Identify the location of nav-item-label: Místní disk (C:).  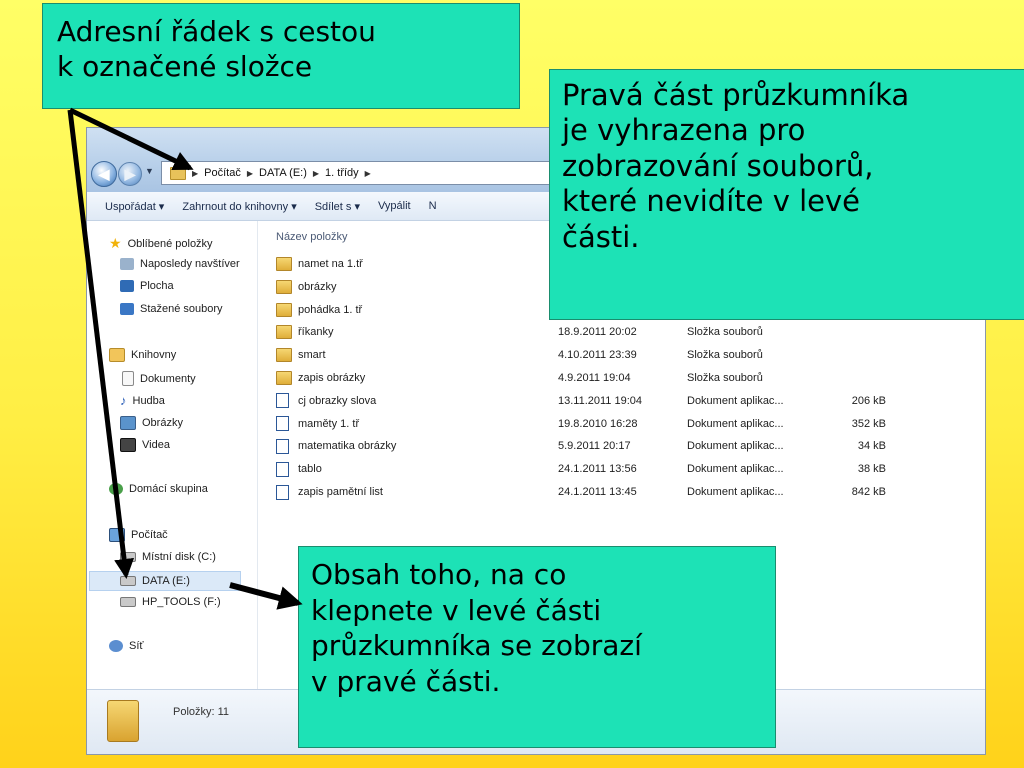
(179, 557).